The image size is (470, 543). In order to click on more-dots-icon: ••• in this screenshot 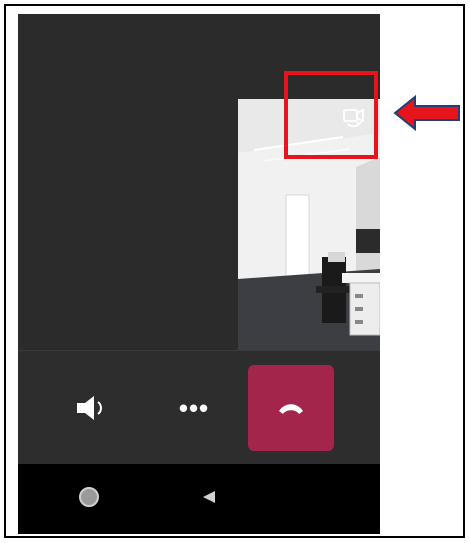, I will do `click(194, 407)`.